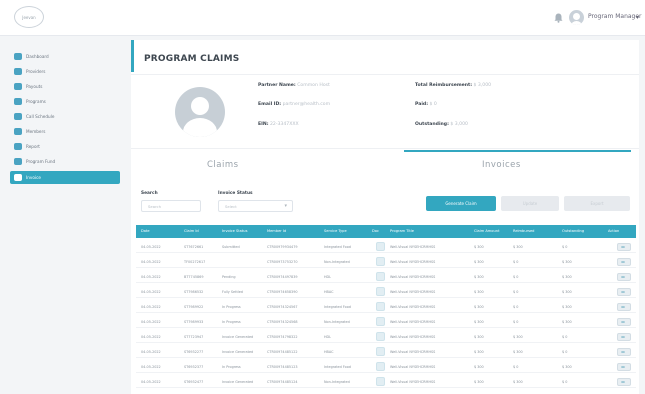 This screenshot has height=394, width=645. What do you see at coordinates (29, 71) in the screenshot?
I see `sidebar-item-providers: Providers` at bounding box center [29, 71].